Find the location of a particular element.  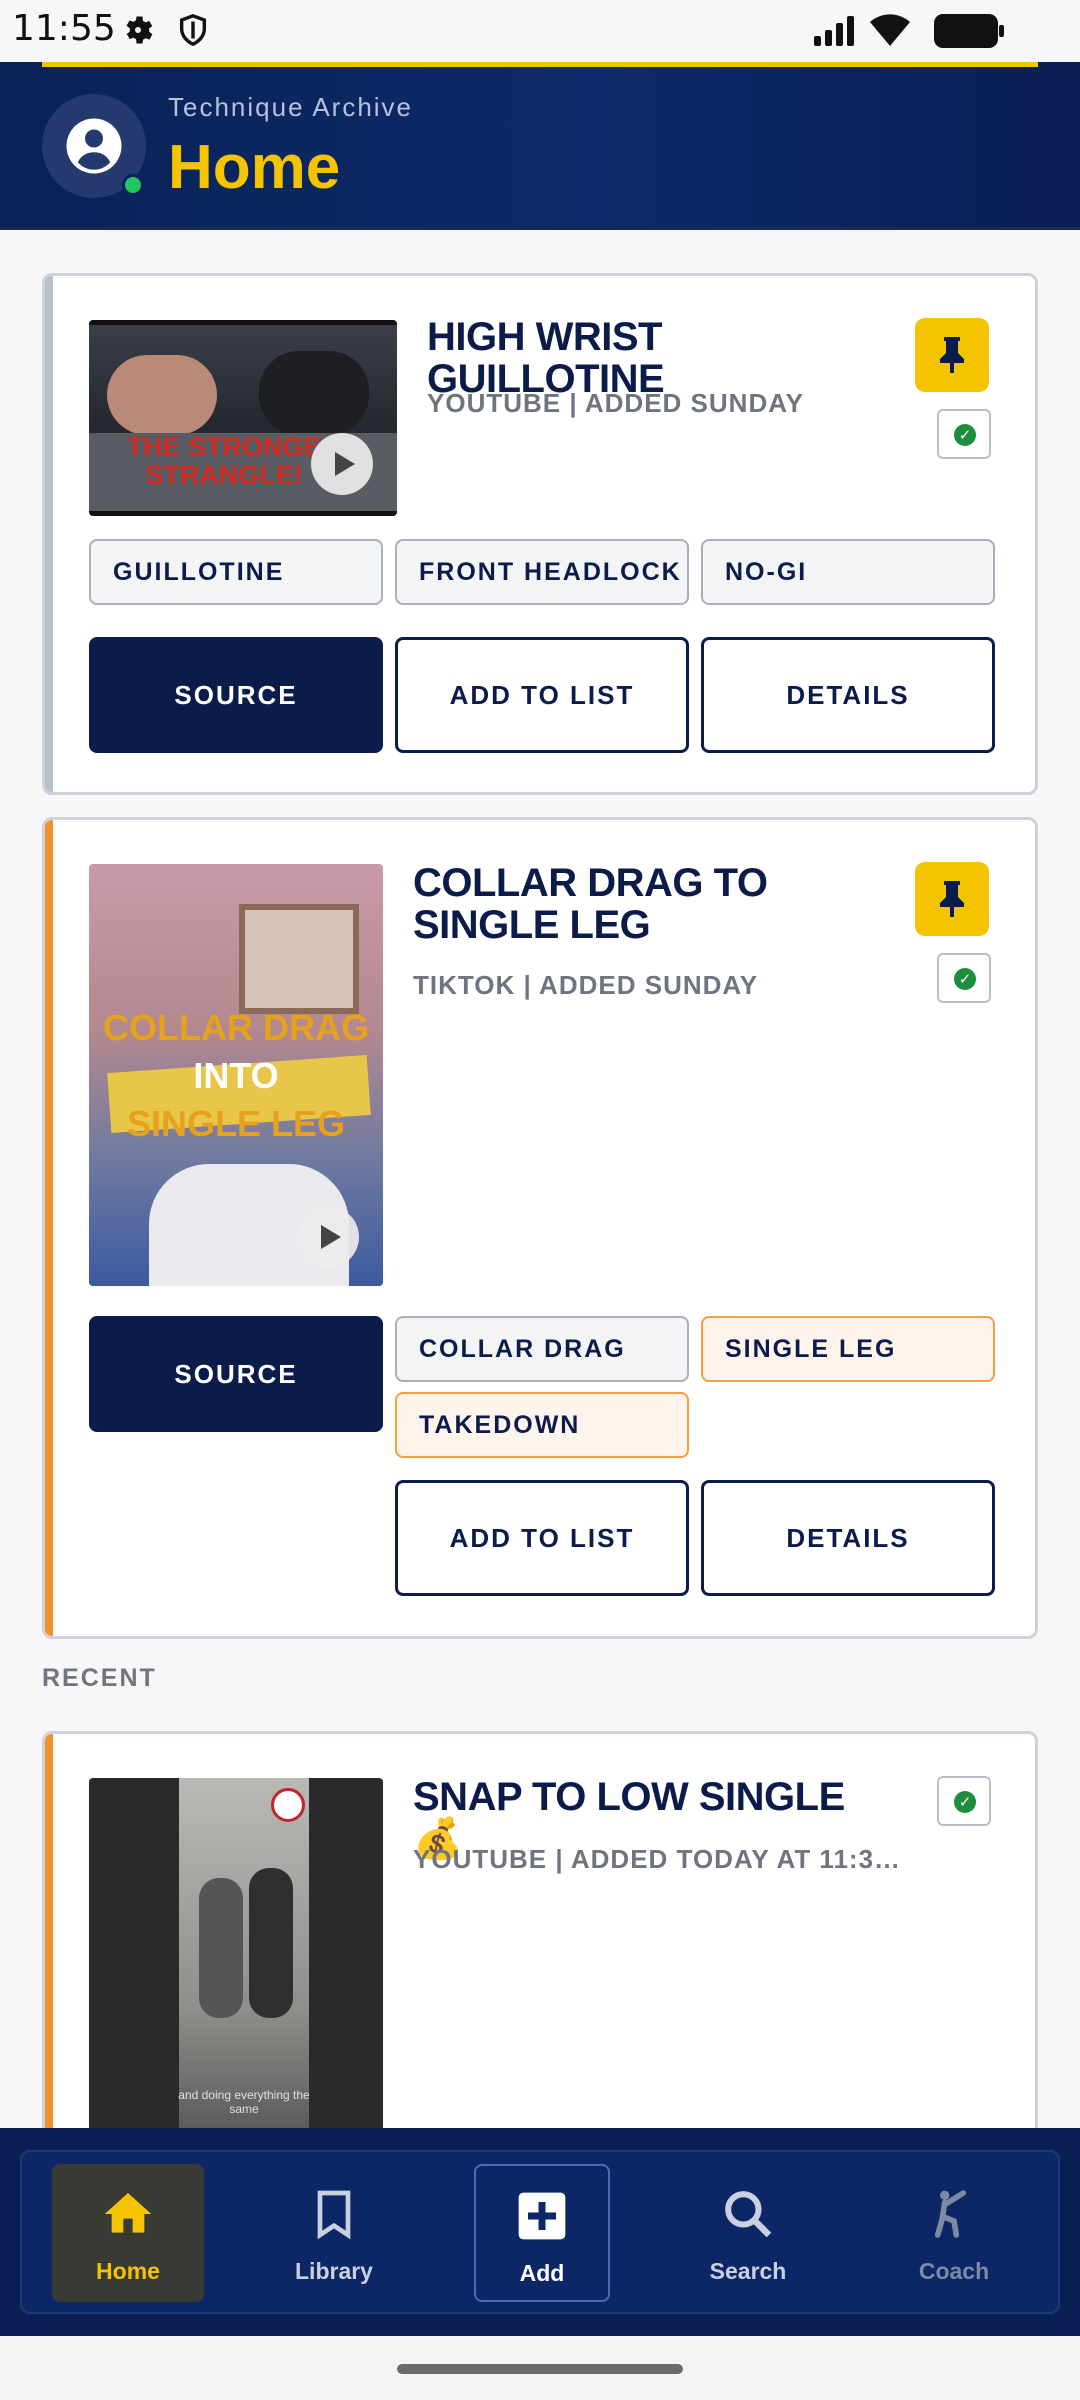

gesture-bar is located at coordinates (540, 2368).